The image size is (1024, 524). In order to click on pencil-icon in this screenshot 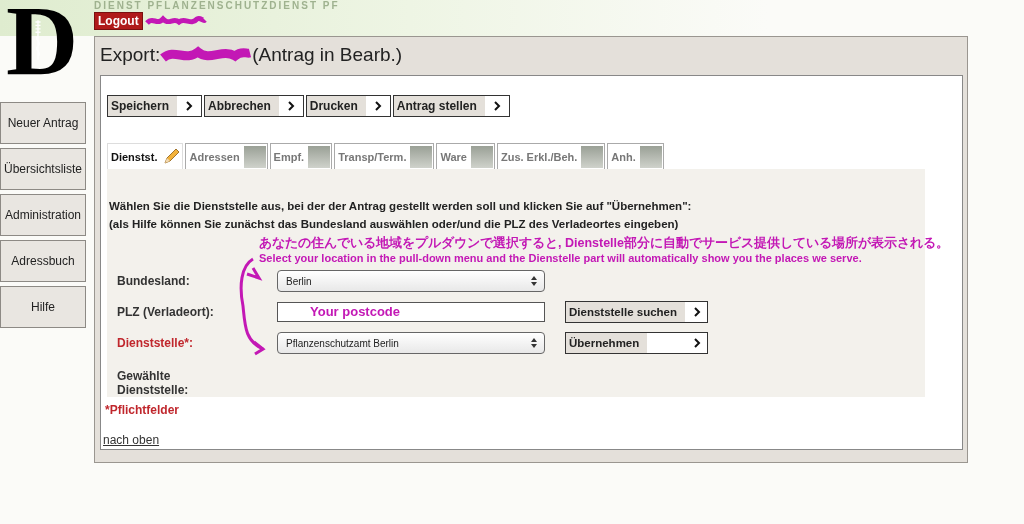, I will do `click(171, 156)`.